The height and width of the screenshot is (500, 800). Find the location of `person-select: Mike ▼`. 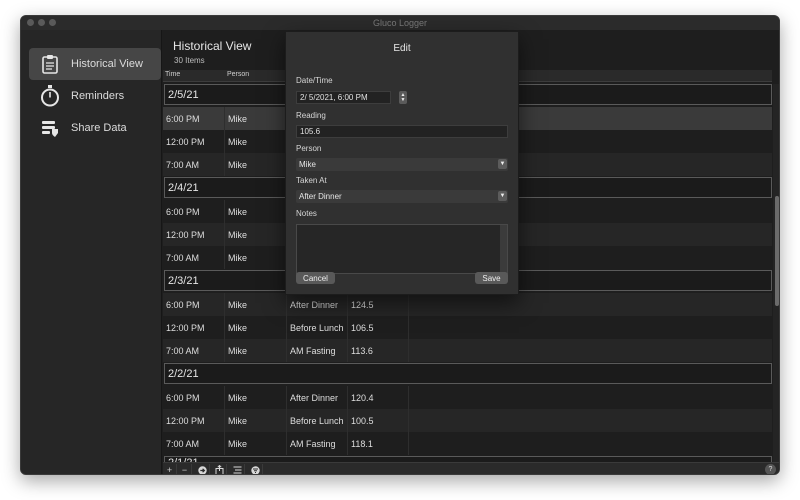

person-select: Mike ▼ is located at coordinates (402, 164).